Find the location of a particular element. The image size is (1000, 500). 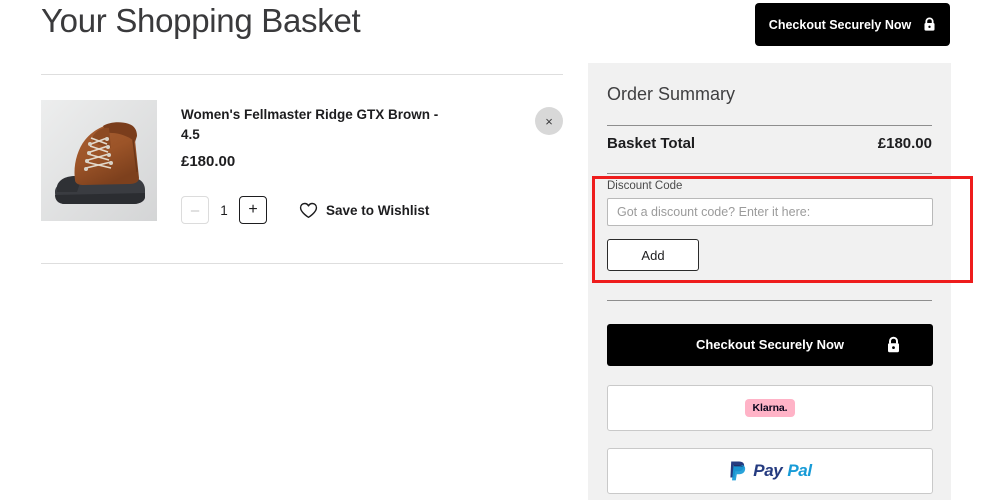

klarna-logo: Klarna. is located at coordinates (770, 408).